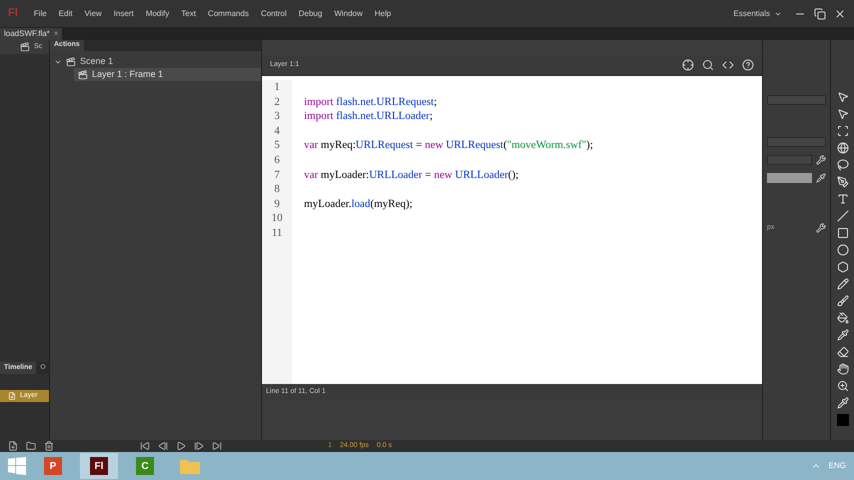 The height and width of the screenshot is (480, 854). What do you see at coordinates (31, 34) in the screenshot?
I see `document-tab: loadSWF.fla* ×` at bounding box center [31, 34].